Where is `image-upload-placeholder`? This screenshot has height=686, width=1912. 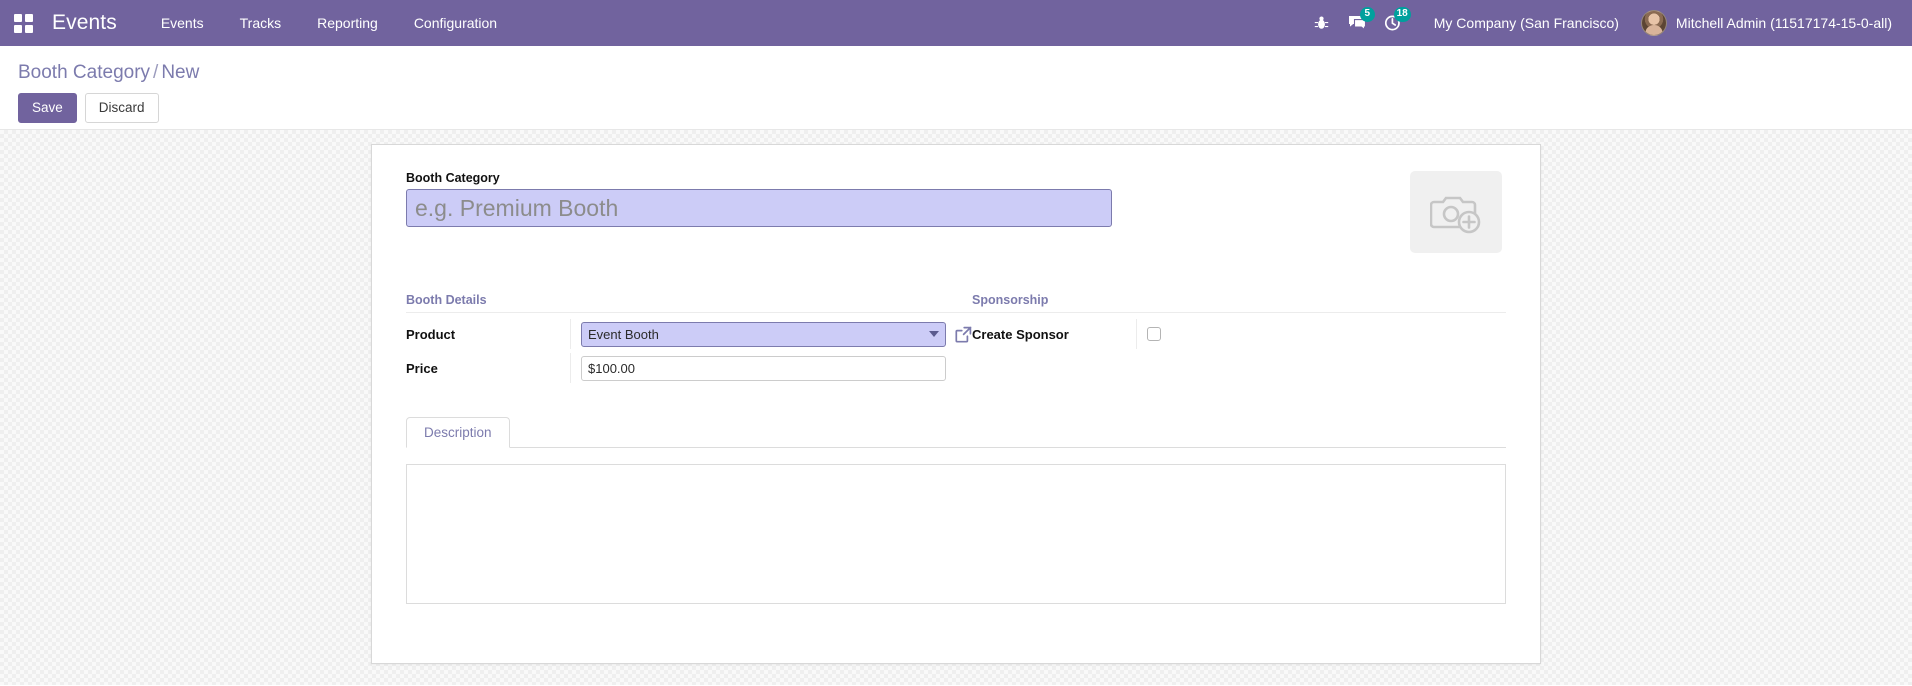
image-upload-placeholder is located at coordinates (1456, 212).